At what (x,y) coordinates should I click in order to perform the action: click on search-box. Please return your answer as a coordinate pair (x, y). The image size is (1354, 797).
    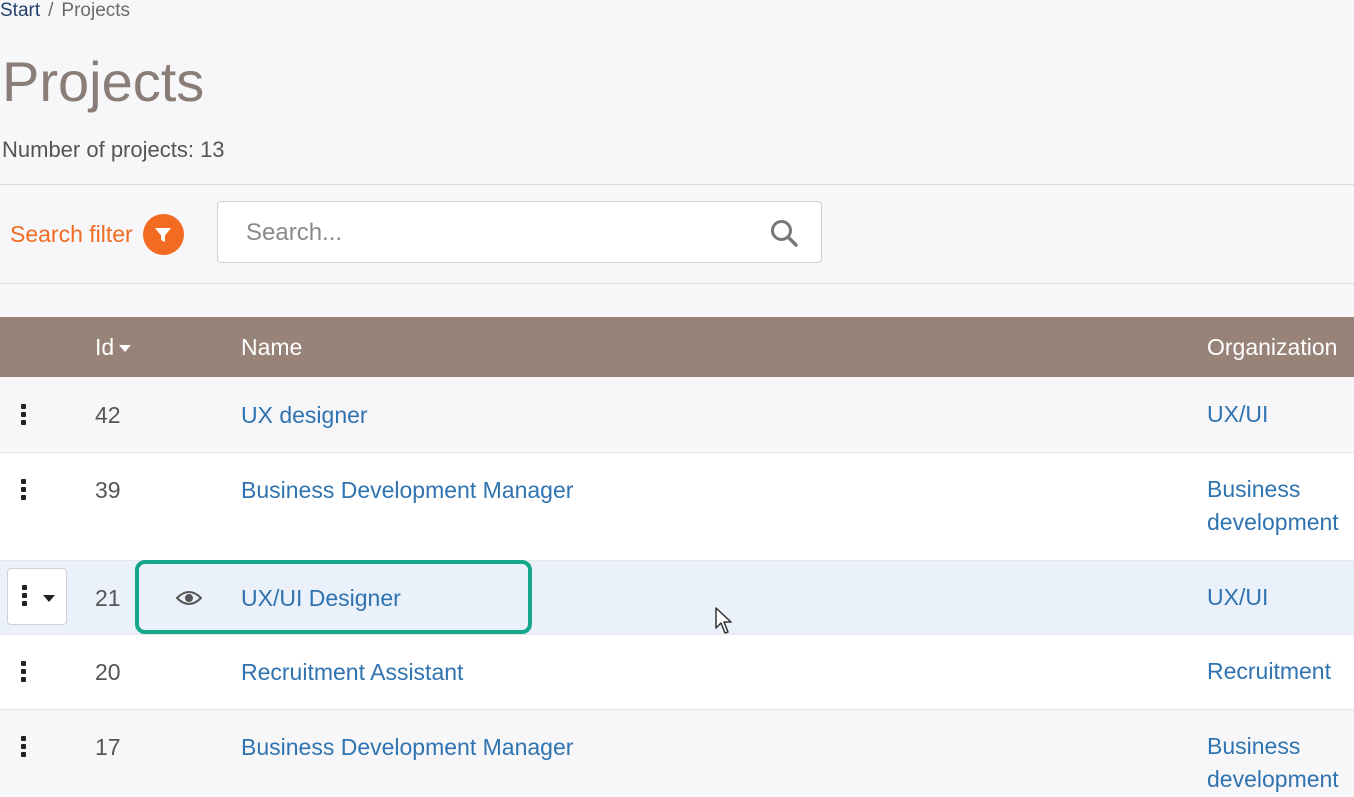
    Looking at the image, I should click on (519, 232).